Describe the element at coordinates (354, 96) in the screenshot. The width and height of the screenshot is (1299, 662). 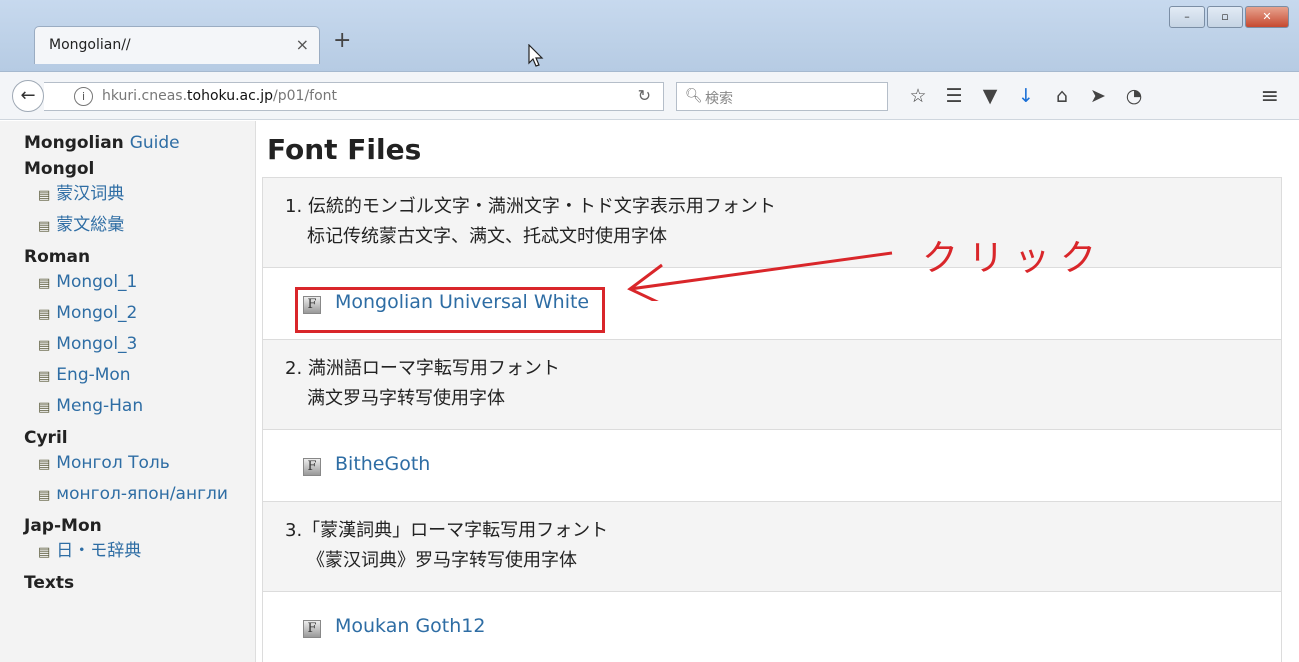
I see `address-bar: i hkuri.cneas.tohoku.ac.jp/p01/font ↻` at that location.